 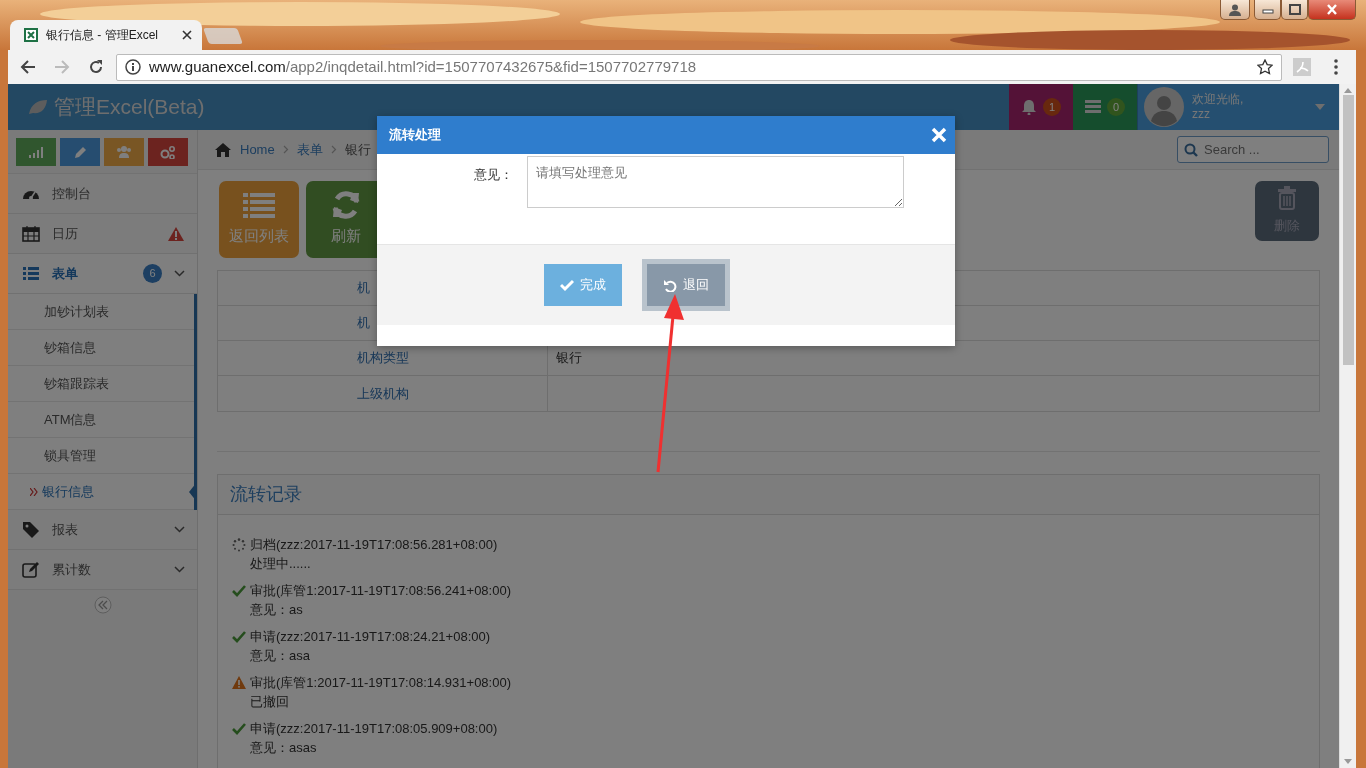 I want to click on log-entry-note: 已撤回, so click(x=270, y=701).